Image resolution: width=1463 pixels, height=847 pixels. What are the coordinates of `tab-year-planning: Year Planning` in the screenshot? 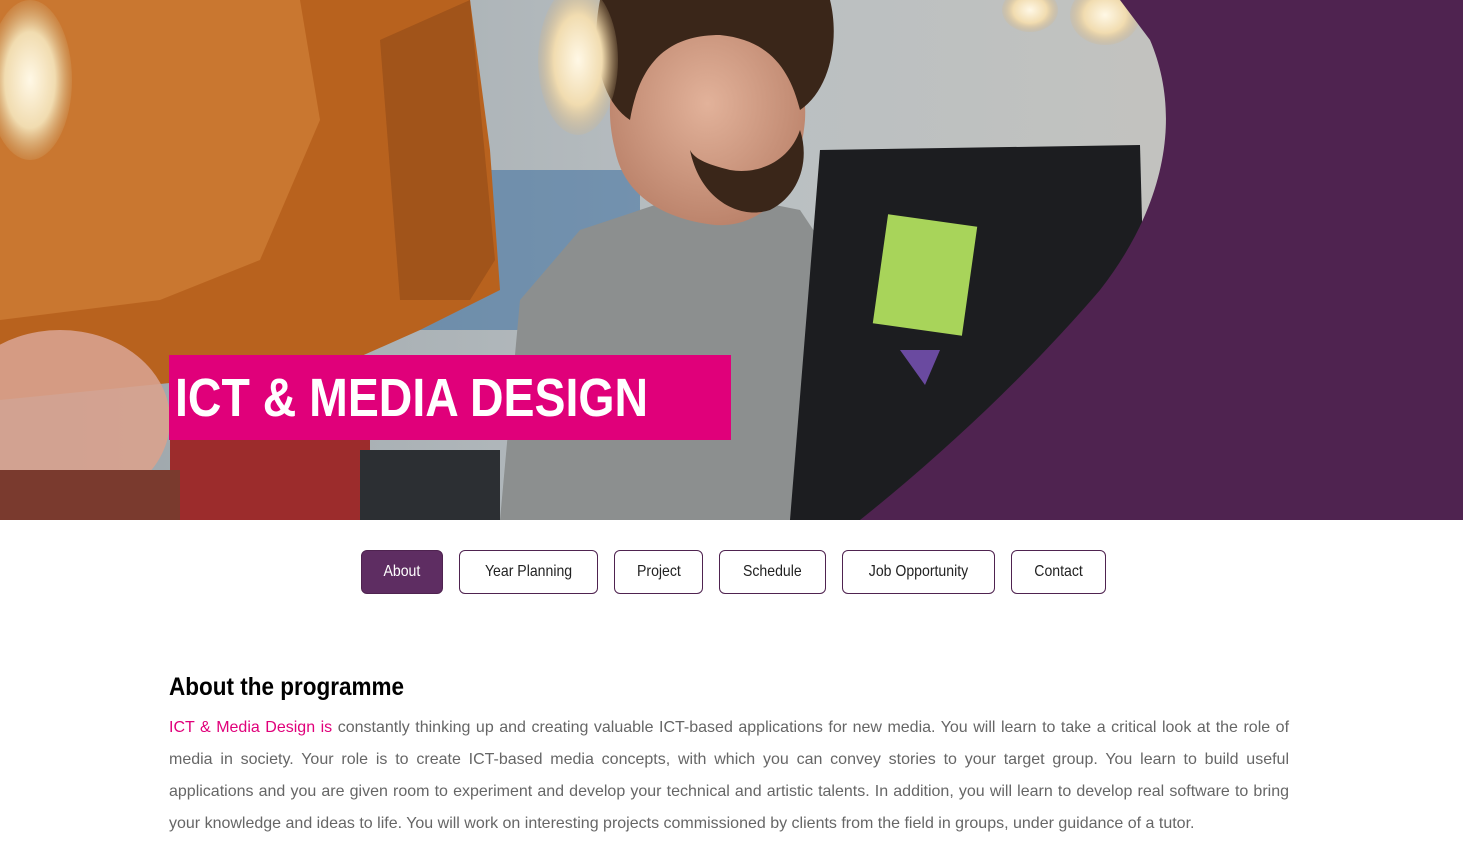 It's located at (528, 572).